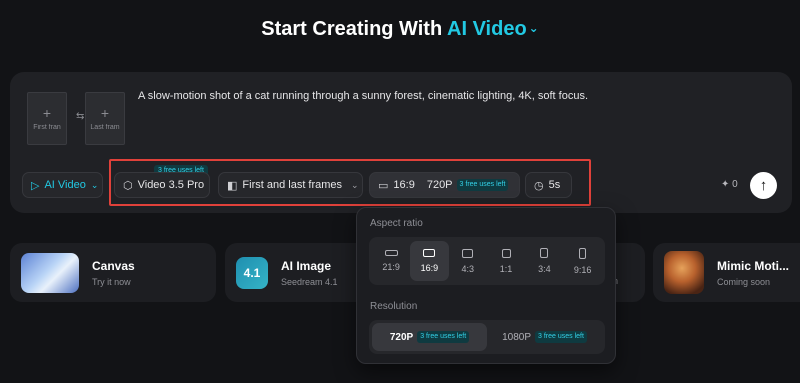 This screenshot has width=800, height=383. I want to click on video-play-icon: ▷, so click(35, 185).